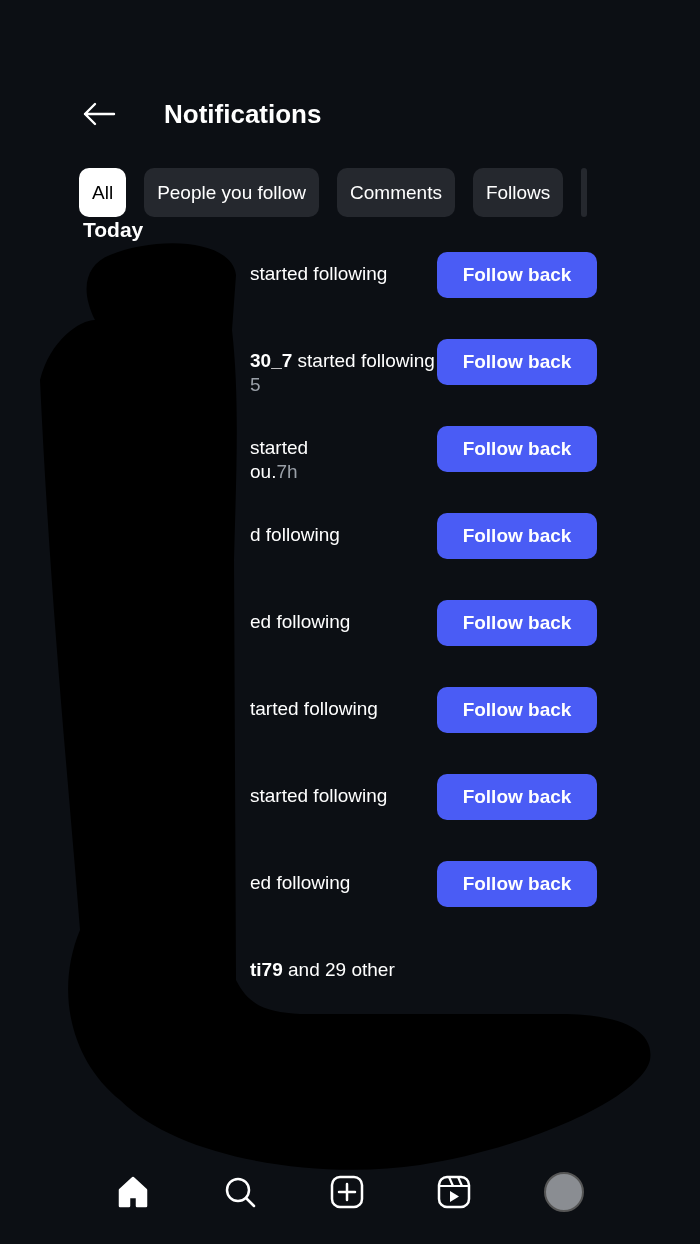 Image resolution: width=700 pixels, height=1244 pixels. I want to click on page-title: Notifications, so click(243, 114).